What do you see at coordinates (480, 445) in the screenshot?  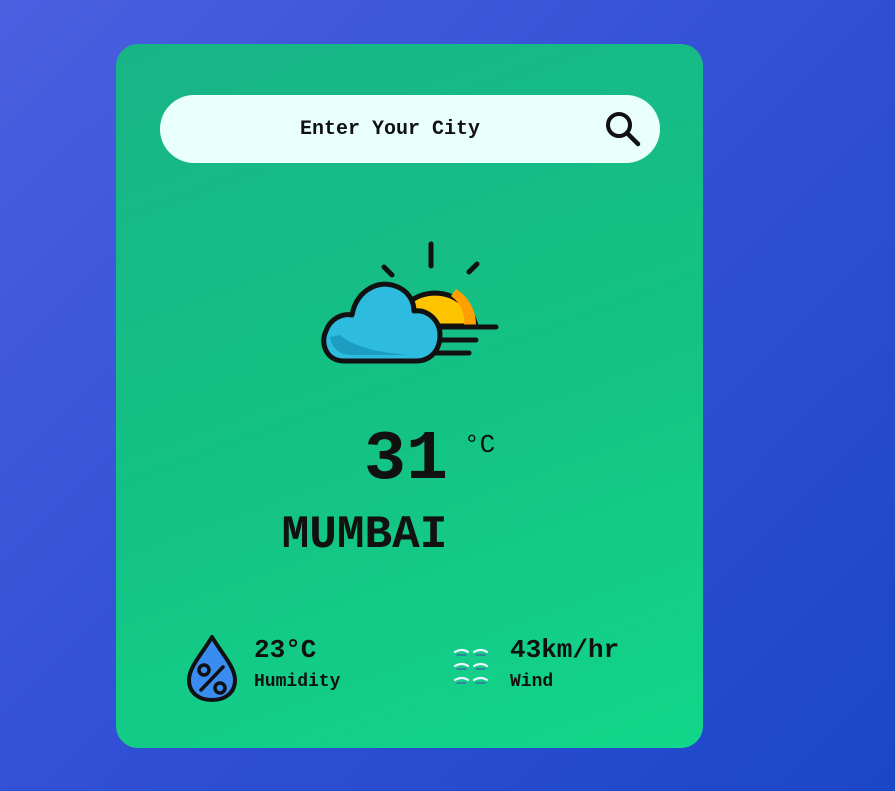 I see `temperature-unit: °C` at bounding box center [480, 445].